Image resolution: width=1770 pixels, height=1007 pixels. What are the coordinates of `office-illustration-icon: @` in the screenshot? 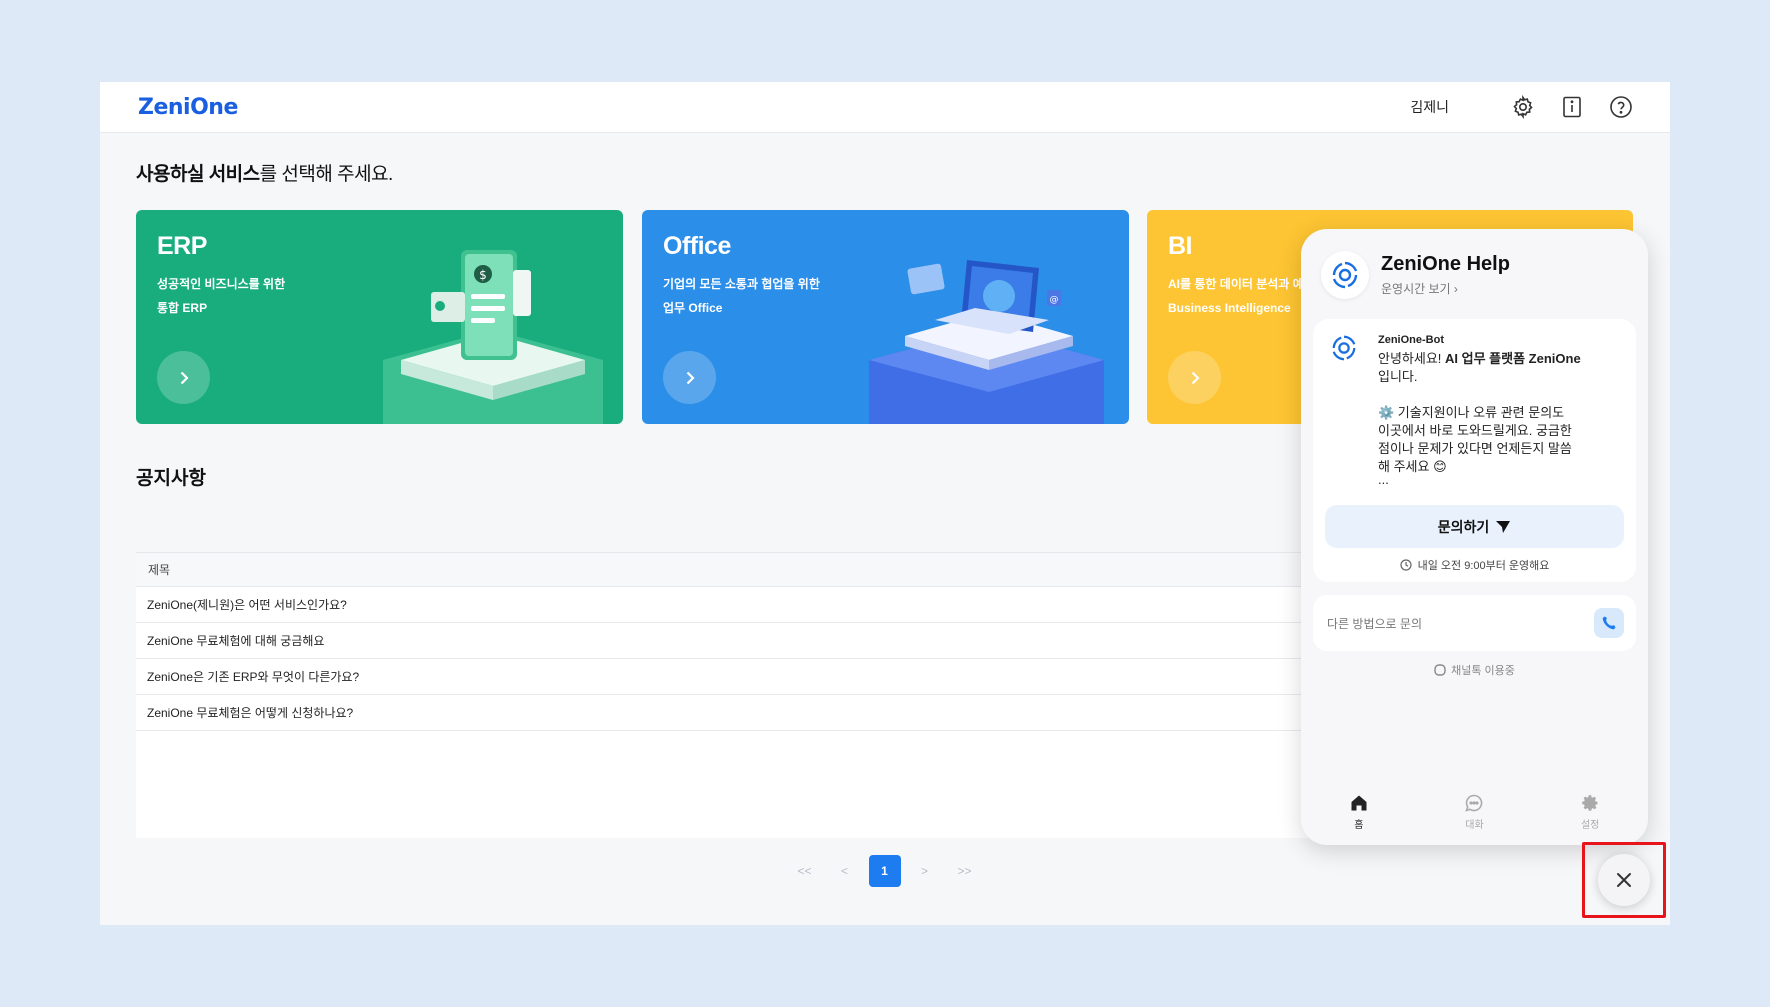 It's located at (986, 342).